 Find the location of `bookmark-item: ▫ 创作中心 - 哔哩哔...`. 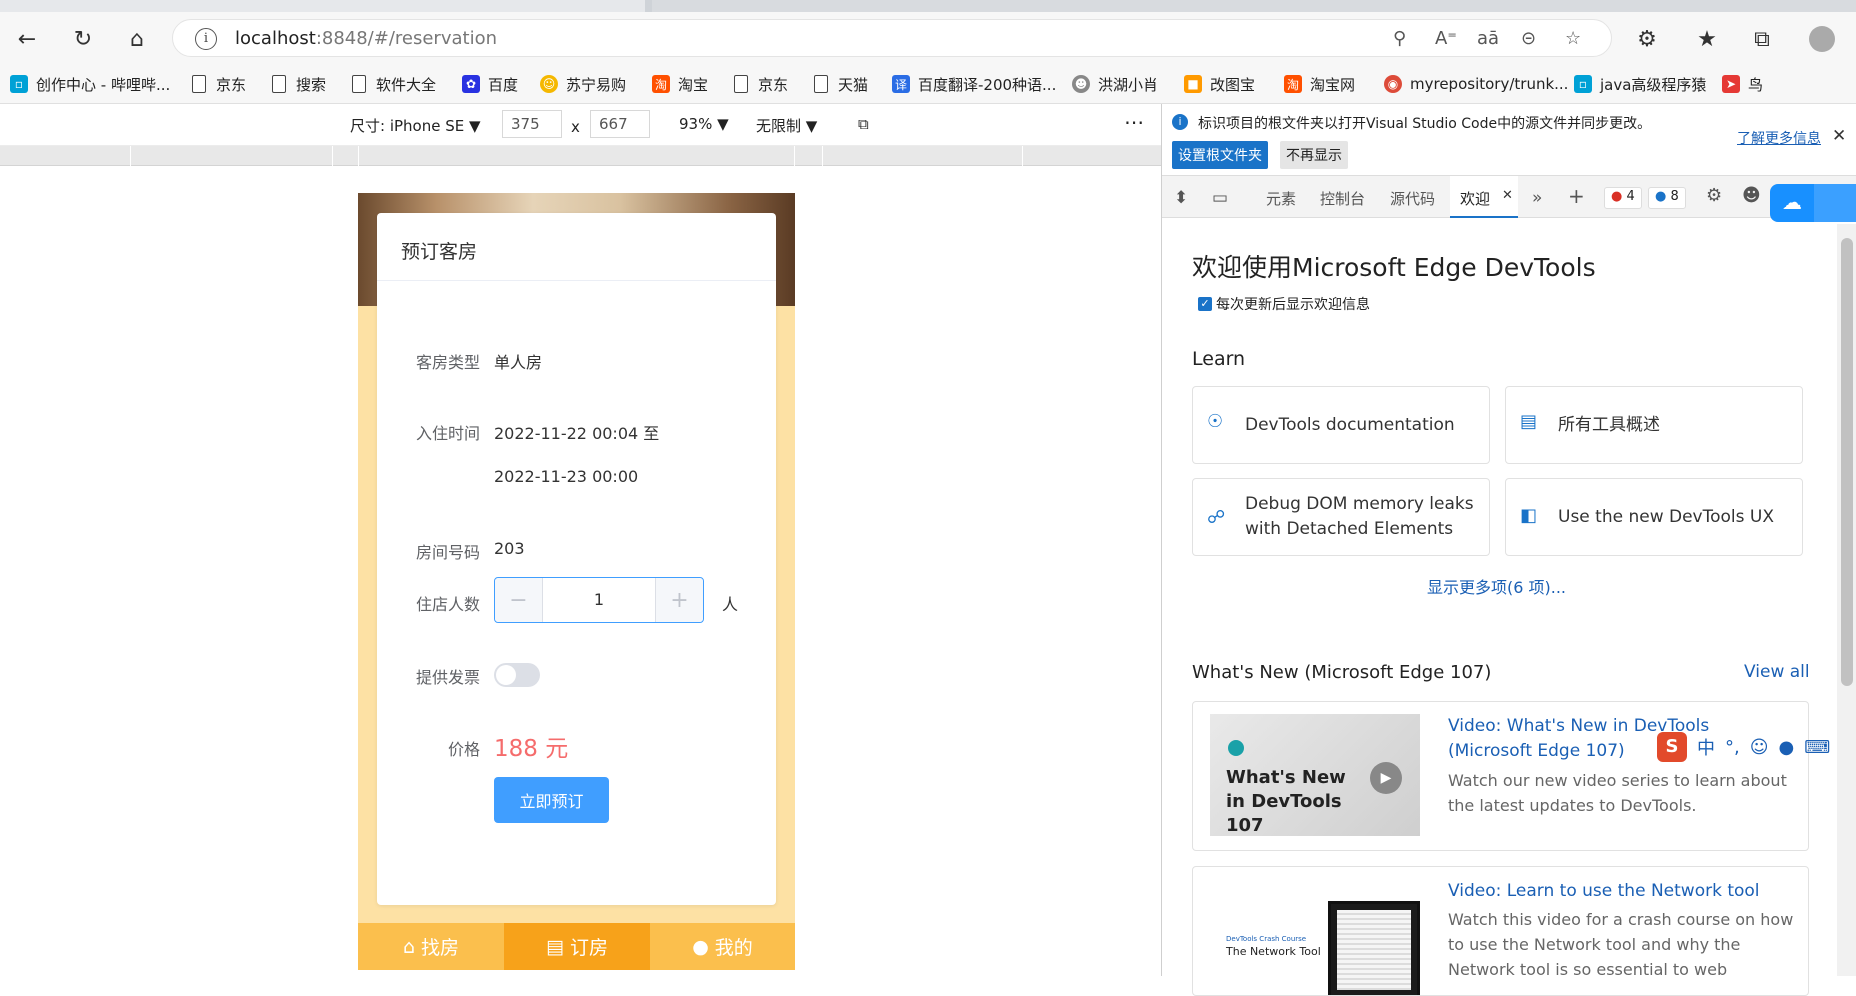

bookmark-item: ▫ 创作中心 - 哔哩哔... is located at coordinates (90, 84).